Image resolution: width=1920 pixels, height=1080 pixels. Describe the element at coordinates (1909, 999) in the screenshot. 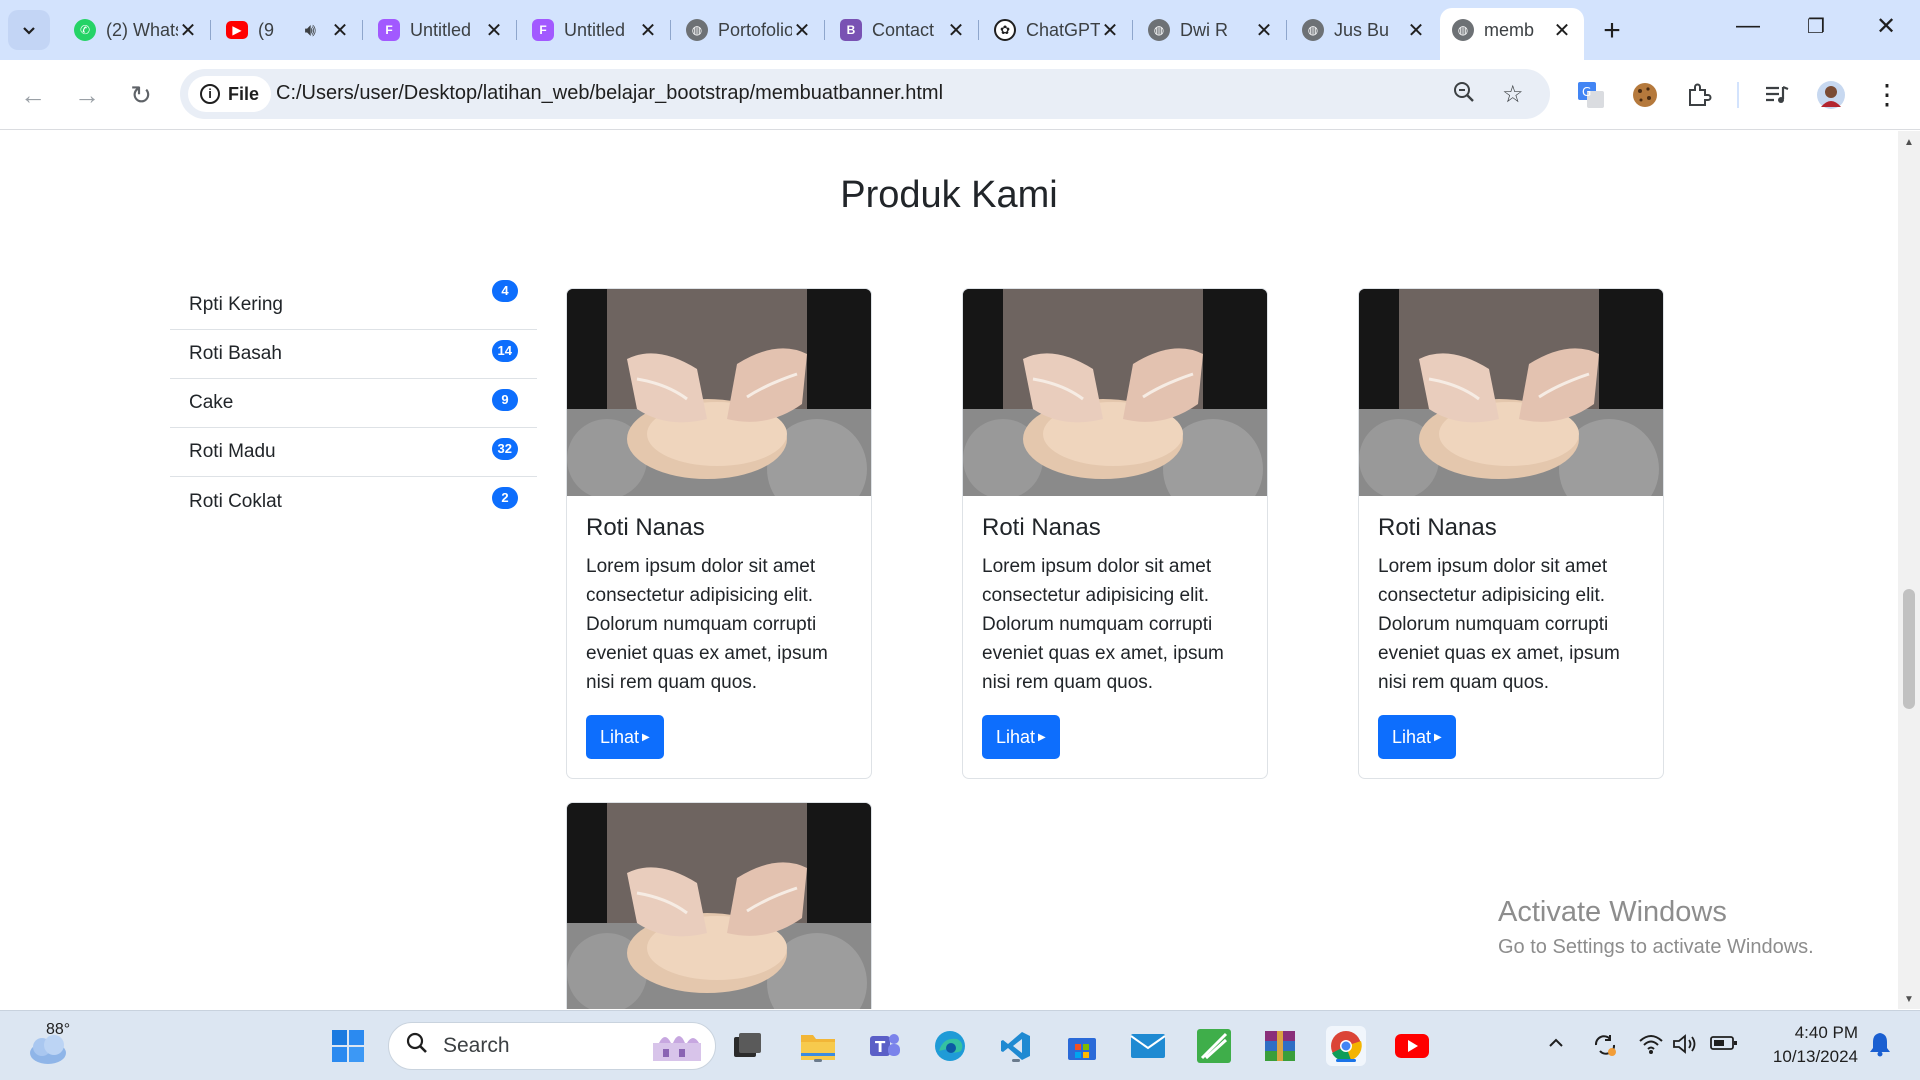

I see `scroll-down-icon: ▼` at that location.